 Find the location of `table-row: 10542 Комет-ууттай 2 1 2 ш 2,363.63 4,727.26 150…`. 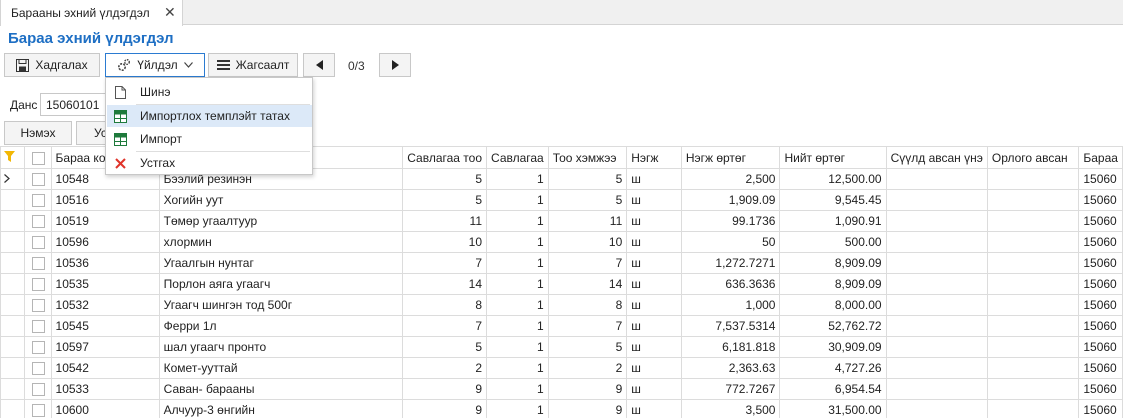

table-row: 10542 Комет-ууттай 2 1 2 ш 2,363.63 4,727.26 150… is located at coordinates (561, 368).